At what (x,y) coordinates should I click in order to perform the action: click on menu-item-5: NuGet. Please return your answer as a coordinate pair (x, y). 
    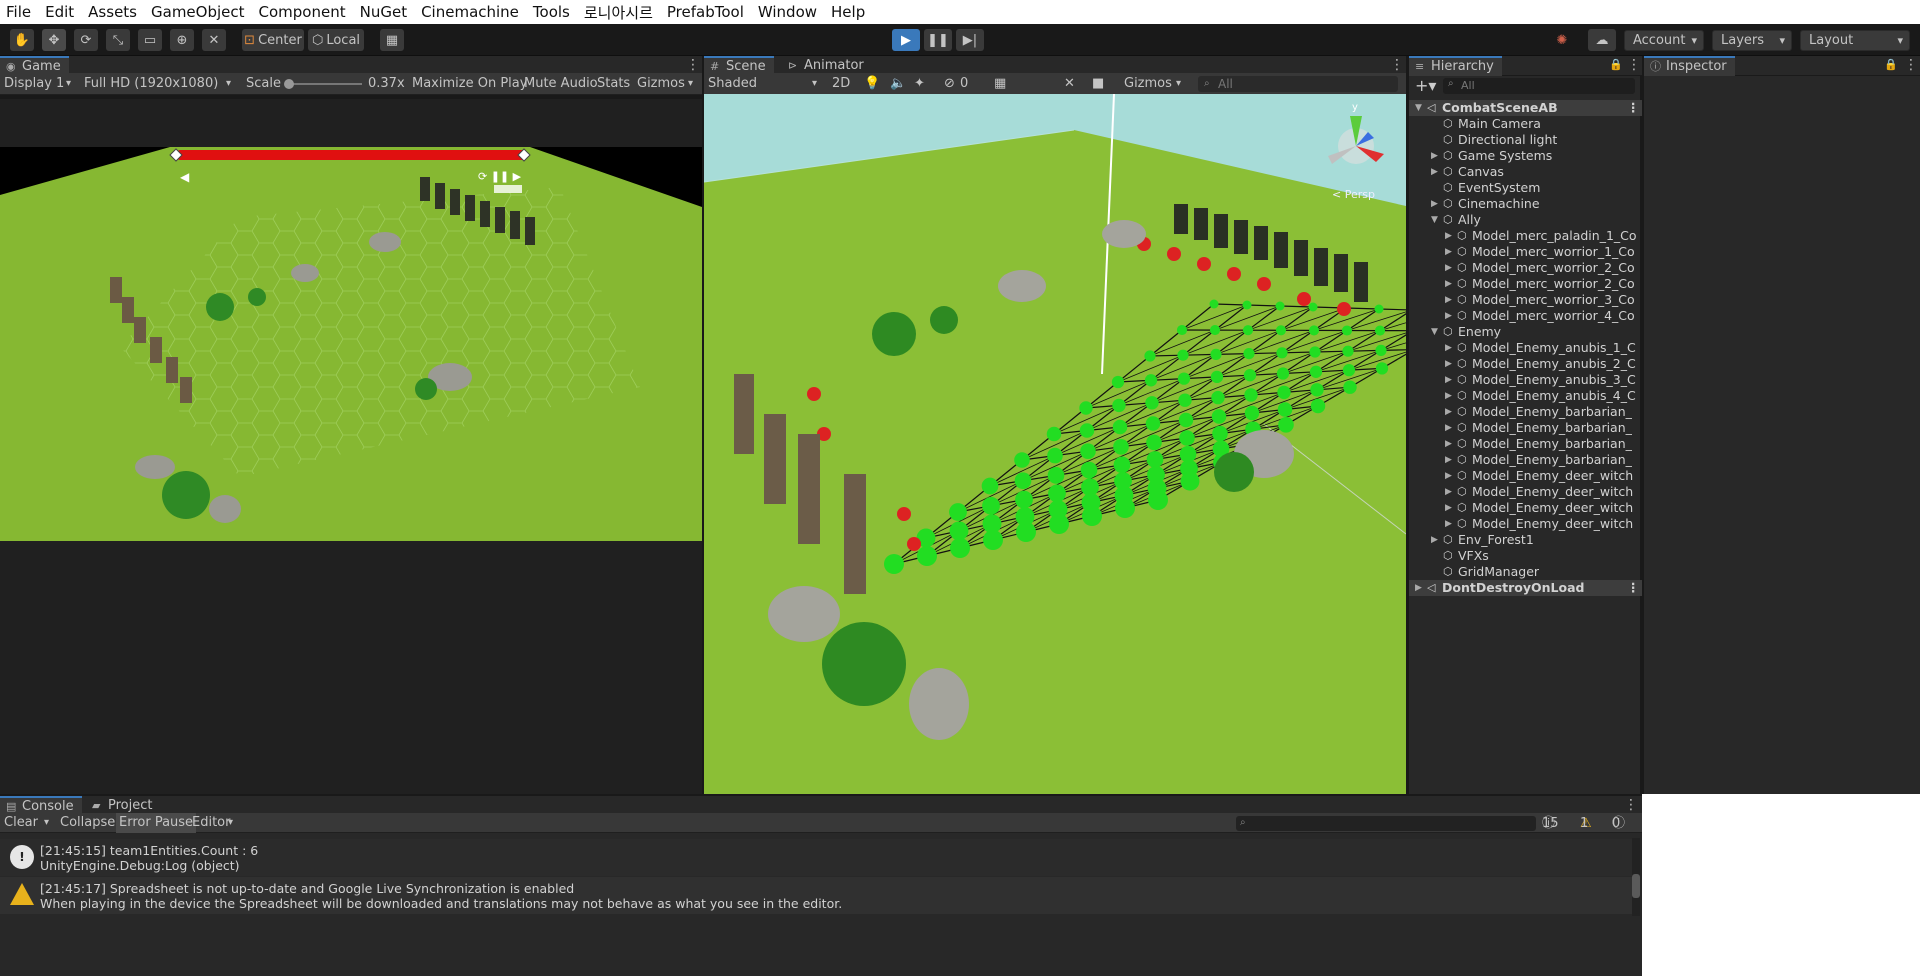
    Looking at the image, I should click on (383, 12).